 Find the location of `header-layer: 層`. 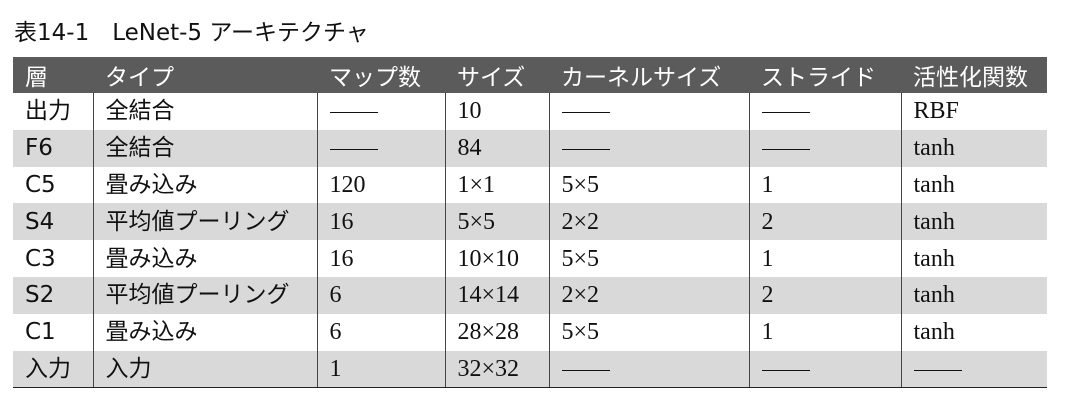

header-layer: 層 is located at coordinates (53, 75).